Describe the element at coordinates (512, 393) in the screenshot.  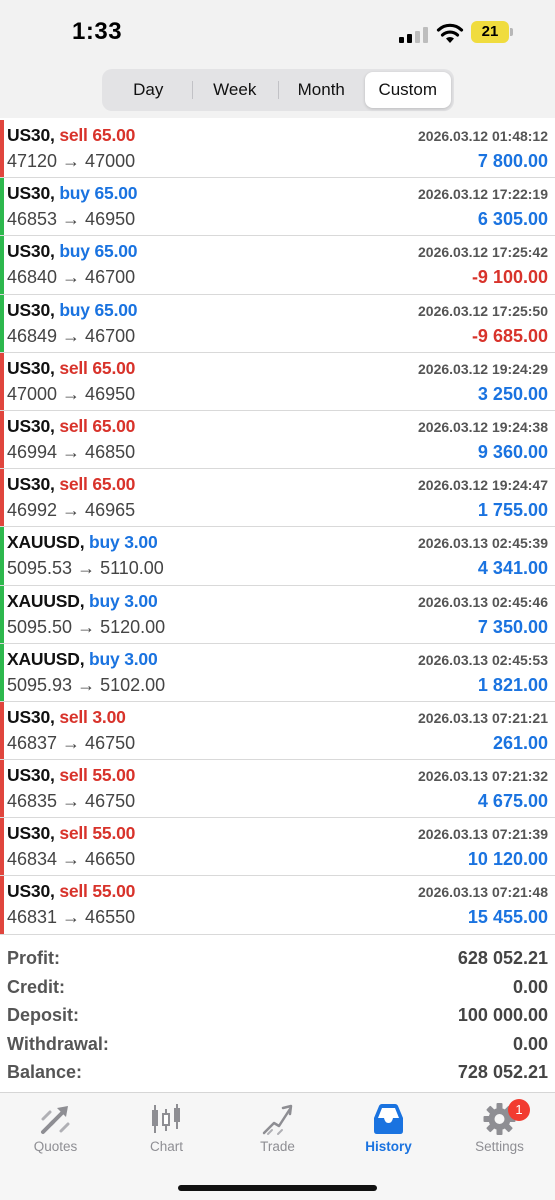
I see `deal-profit: 3 250.00` at that location.